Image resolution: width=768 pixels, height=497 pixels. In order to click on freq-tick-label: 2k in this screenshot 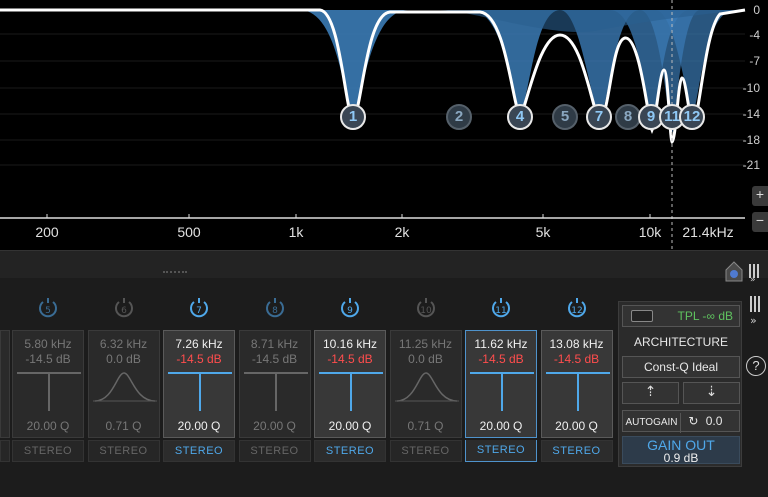, I will do `click(402, 232)`.